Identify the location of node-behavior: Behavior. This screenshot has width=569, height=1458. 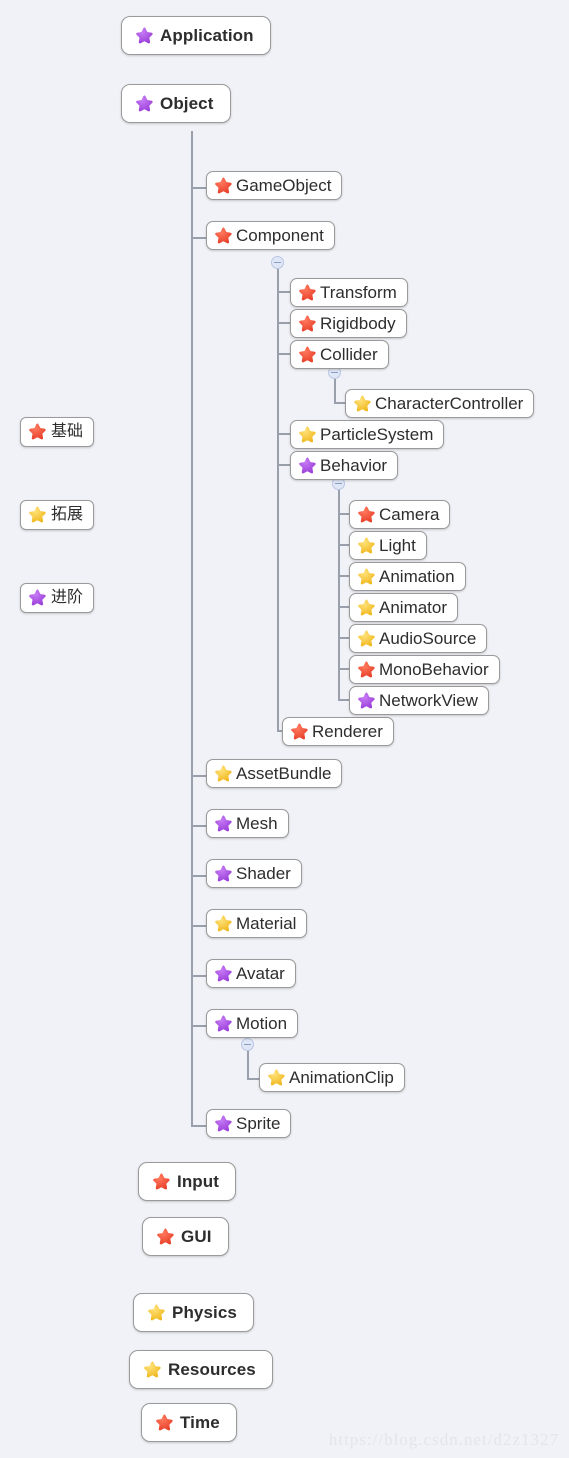
(344, 466).